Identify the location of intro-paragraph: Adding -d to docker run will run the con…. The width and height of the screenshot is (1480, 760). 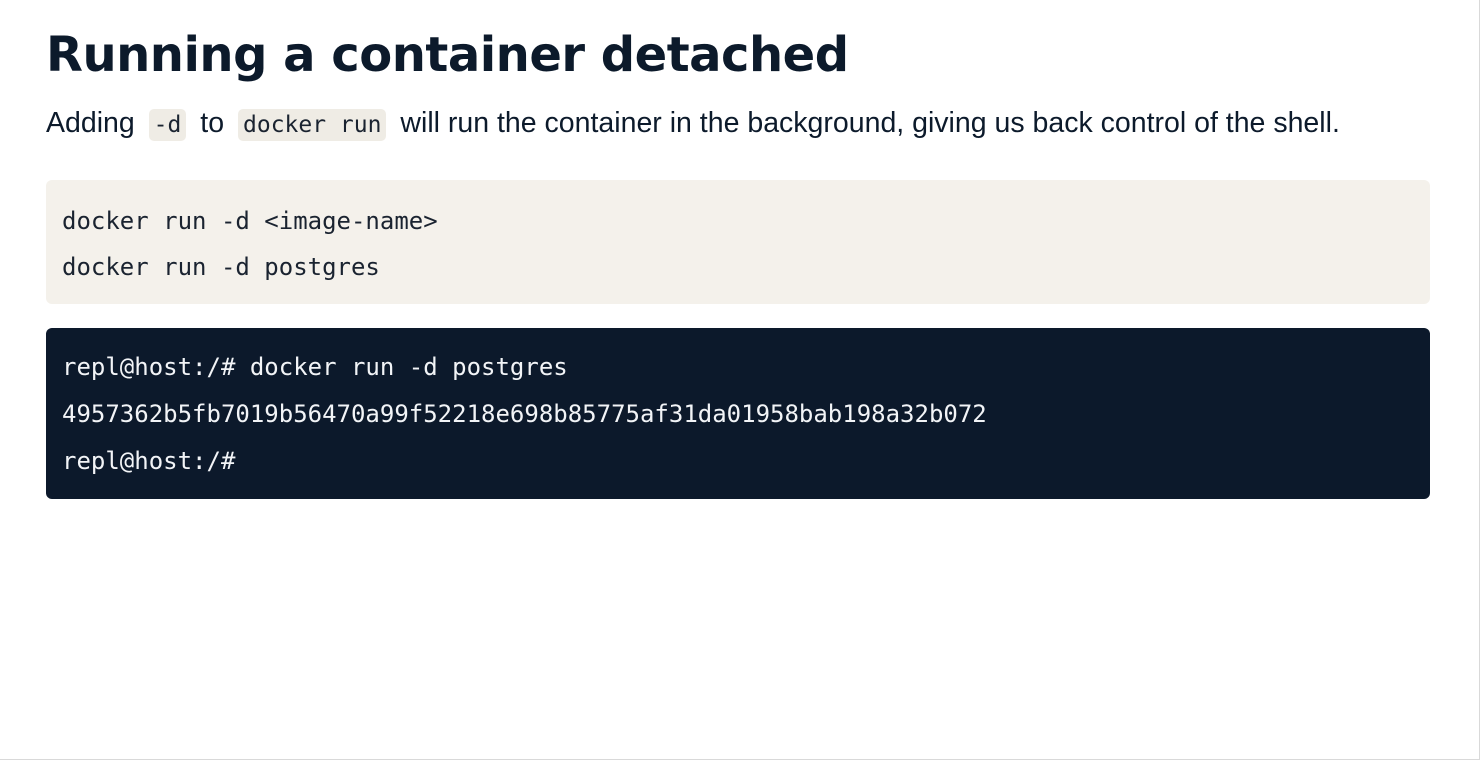
(738, 124).